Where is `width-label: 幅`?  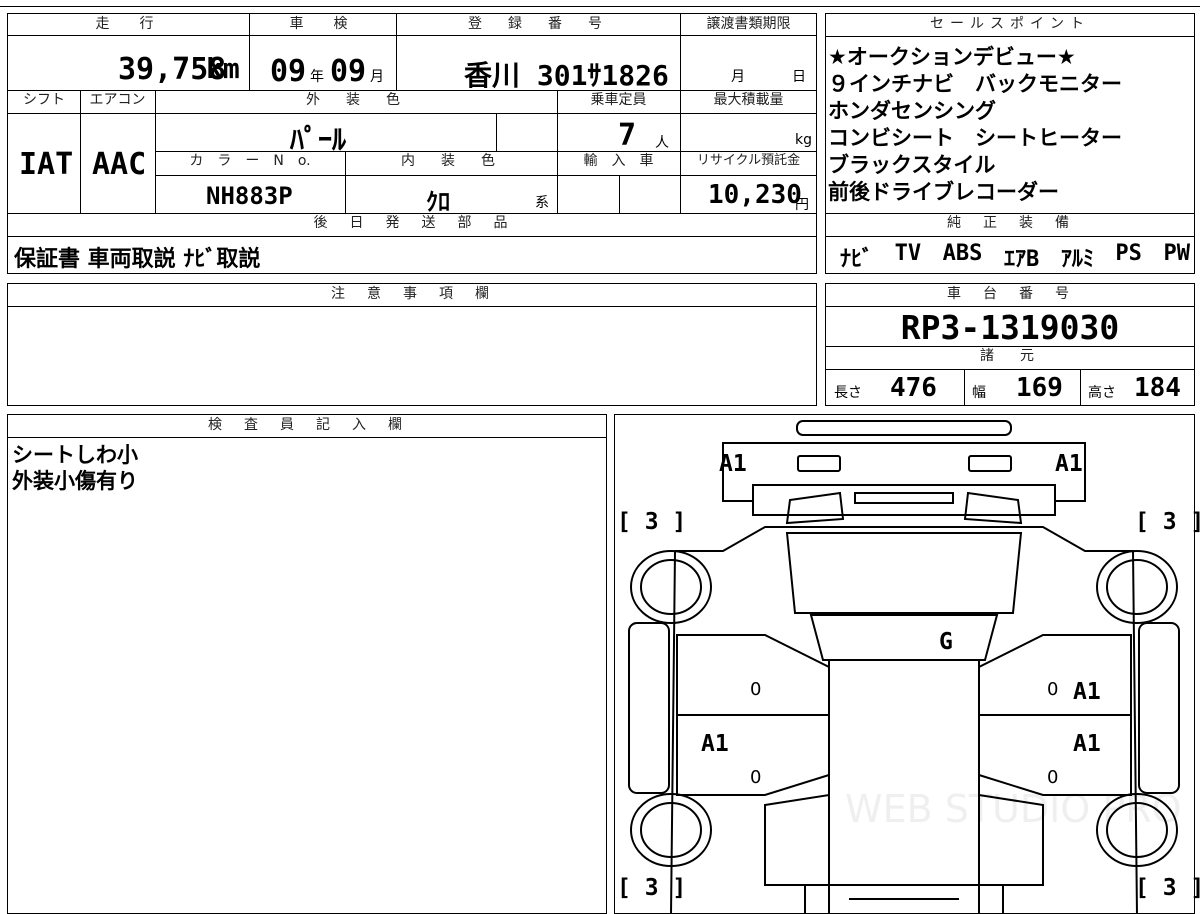 width-label: 幅 is located at coordinates (979, 393).